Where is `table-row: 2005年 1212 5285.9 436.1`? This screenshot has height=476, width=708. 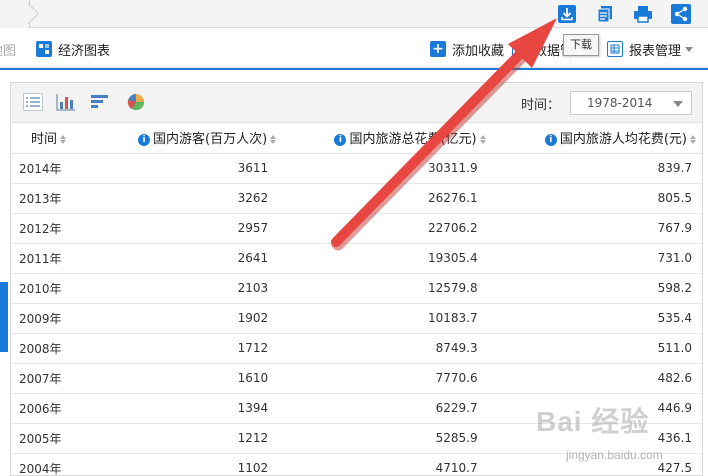 table-row: 2005年 1212 5285.9 436.1 is located at coordinates (356, 438).